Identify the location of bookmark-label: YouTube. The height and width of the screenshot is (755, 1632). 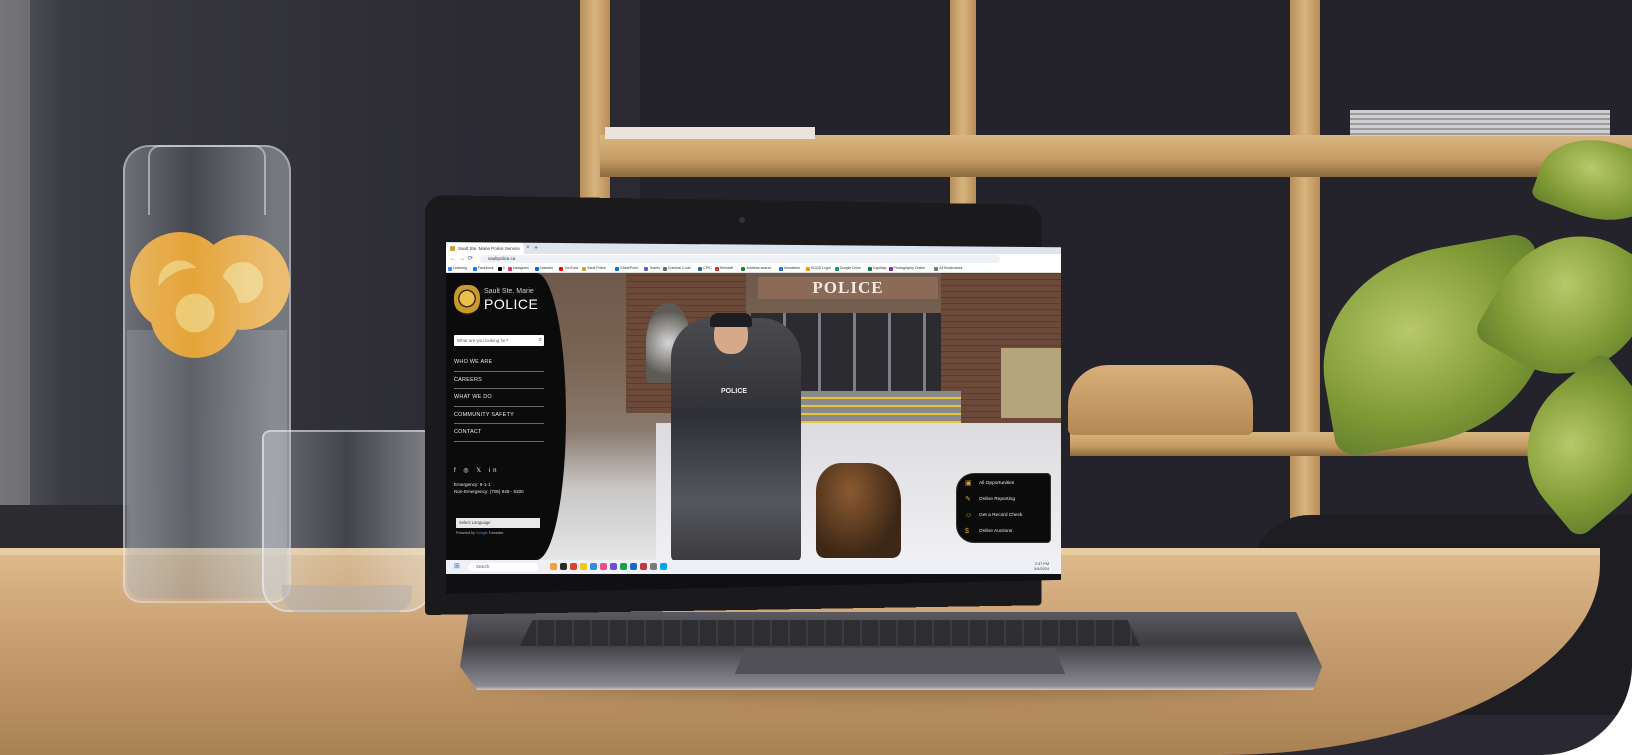
(571, 268).